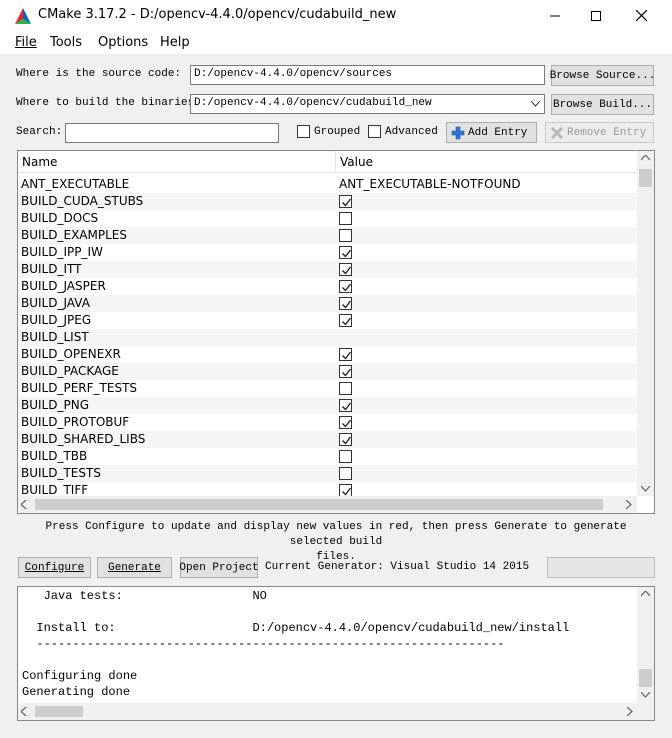 The image size is (672, 738). Describe the element at coordinates (327, 354) in the screenshot. I see `table-row: BUILD_OPENEXR` at that location.